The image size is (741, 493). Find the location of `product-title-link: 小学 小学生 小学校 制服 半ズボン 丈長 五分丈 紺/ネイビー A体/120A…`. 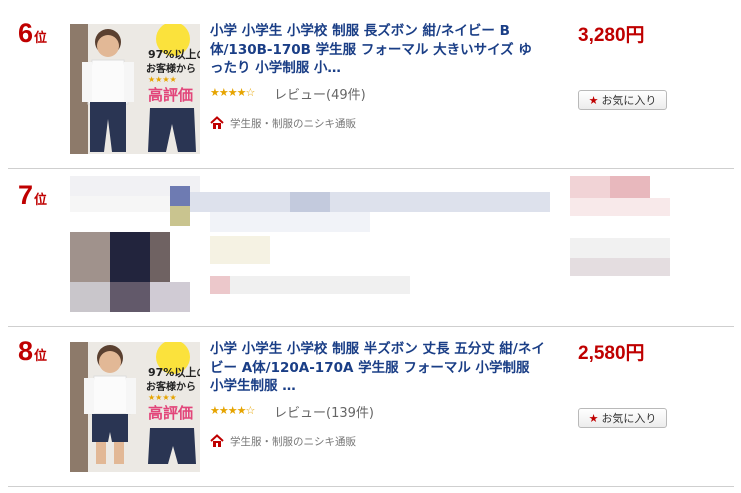

product-title-link: 小学 小学生 小学校 制服 半ズボン 丈長 五分丈 紺/ネイビー A体/120A… is located at coordinates (377, 368).